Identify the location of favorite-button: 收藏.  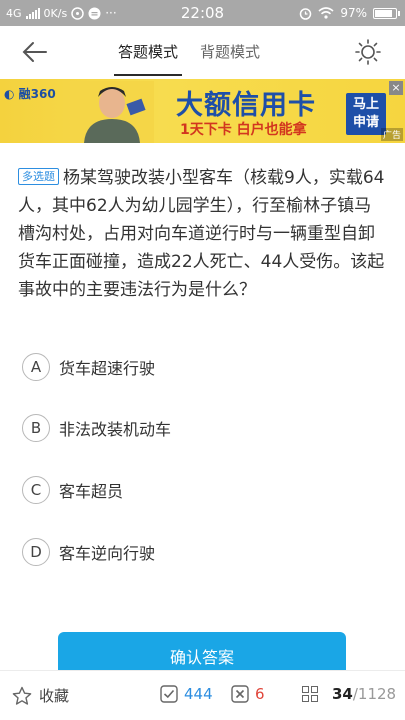
(40, 695).